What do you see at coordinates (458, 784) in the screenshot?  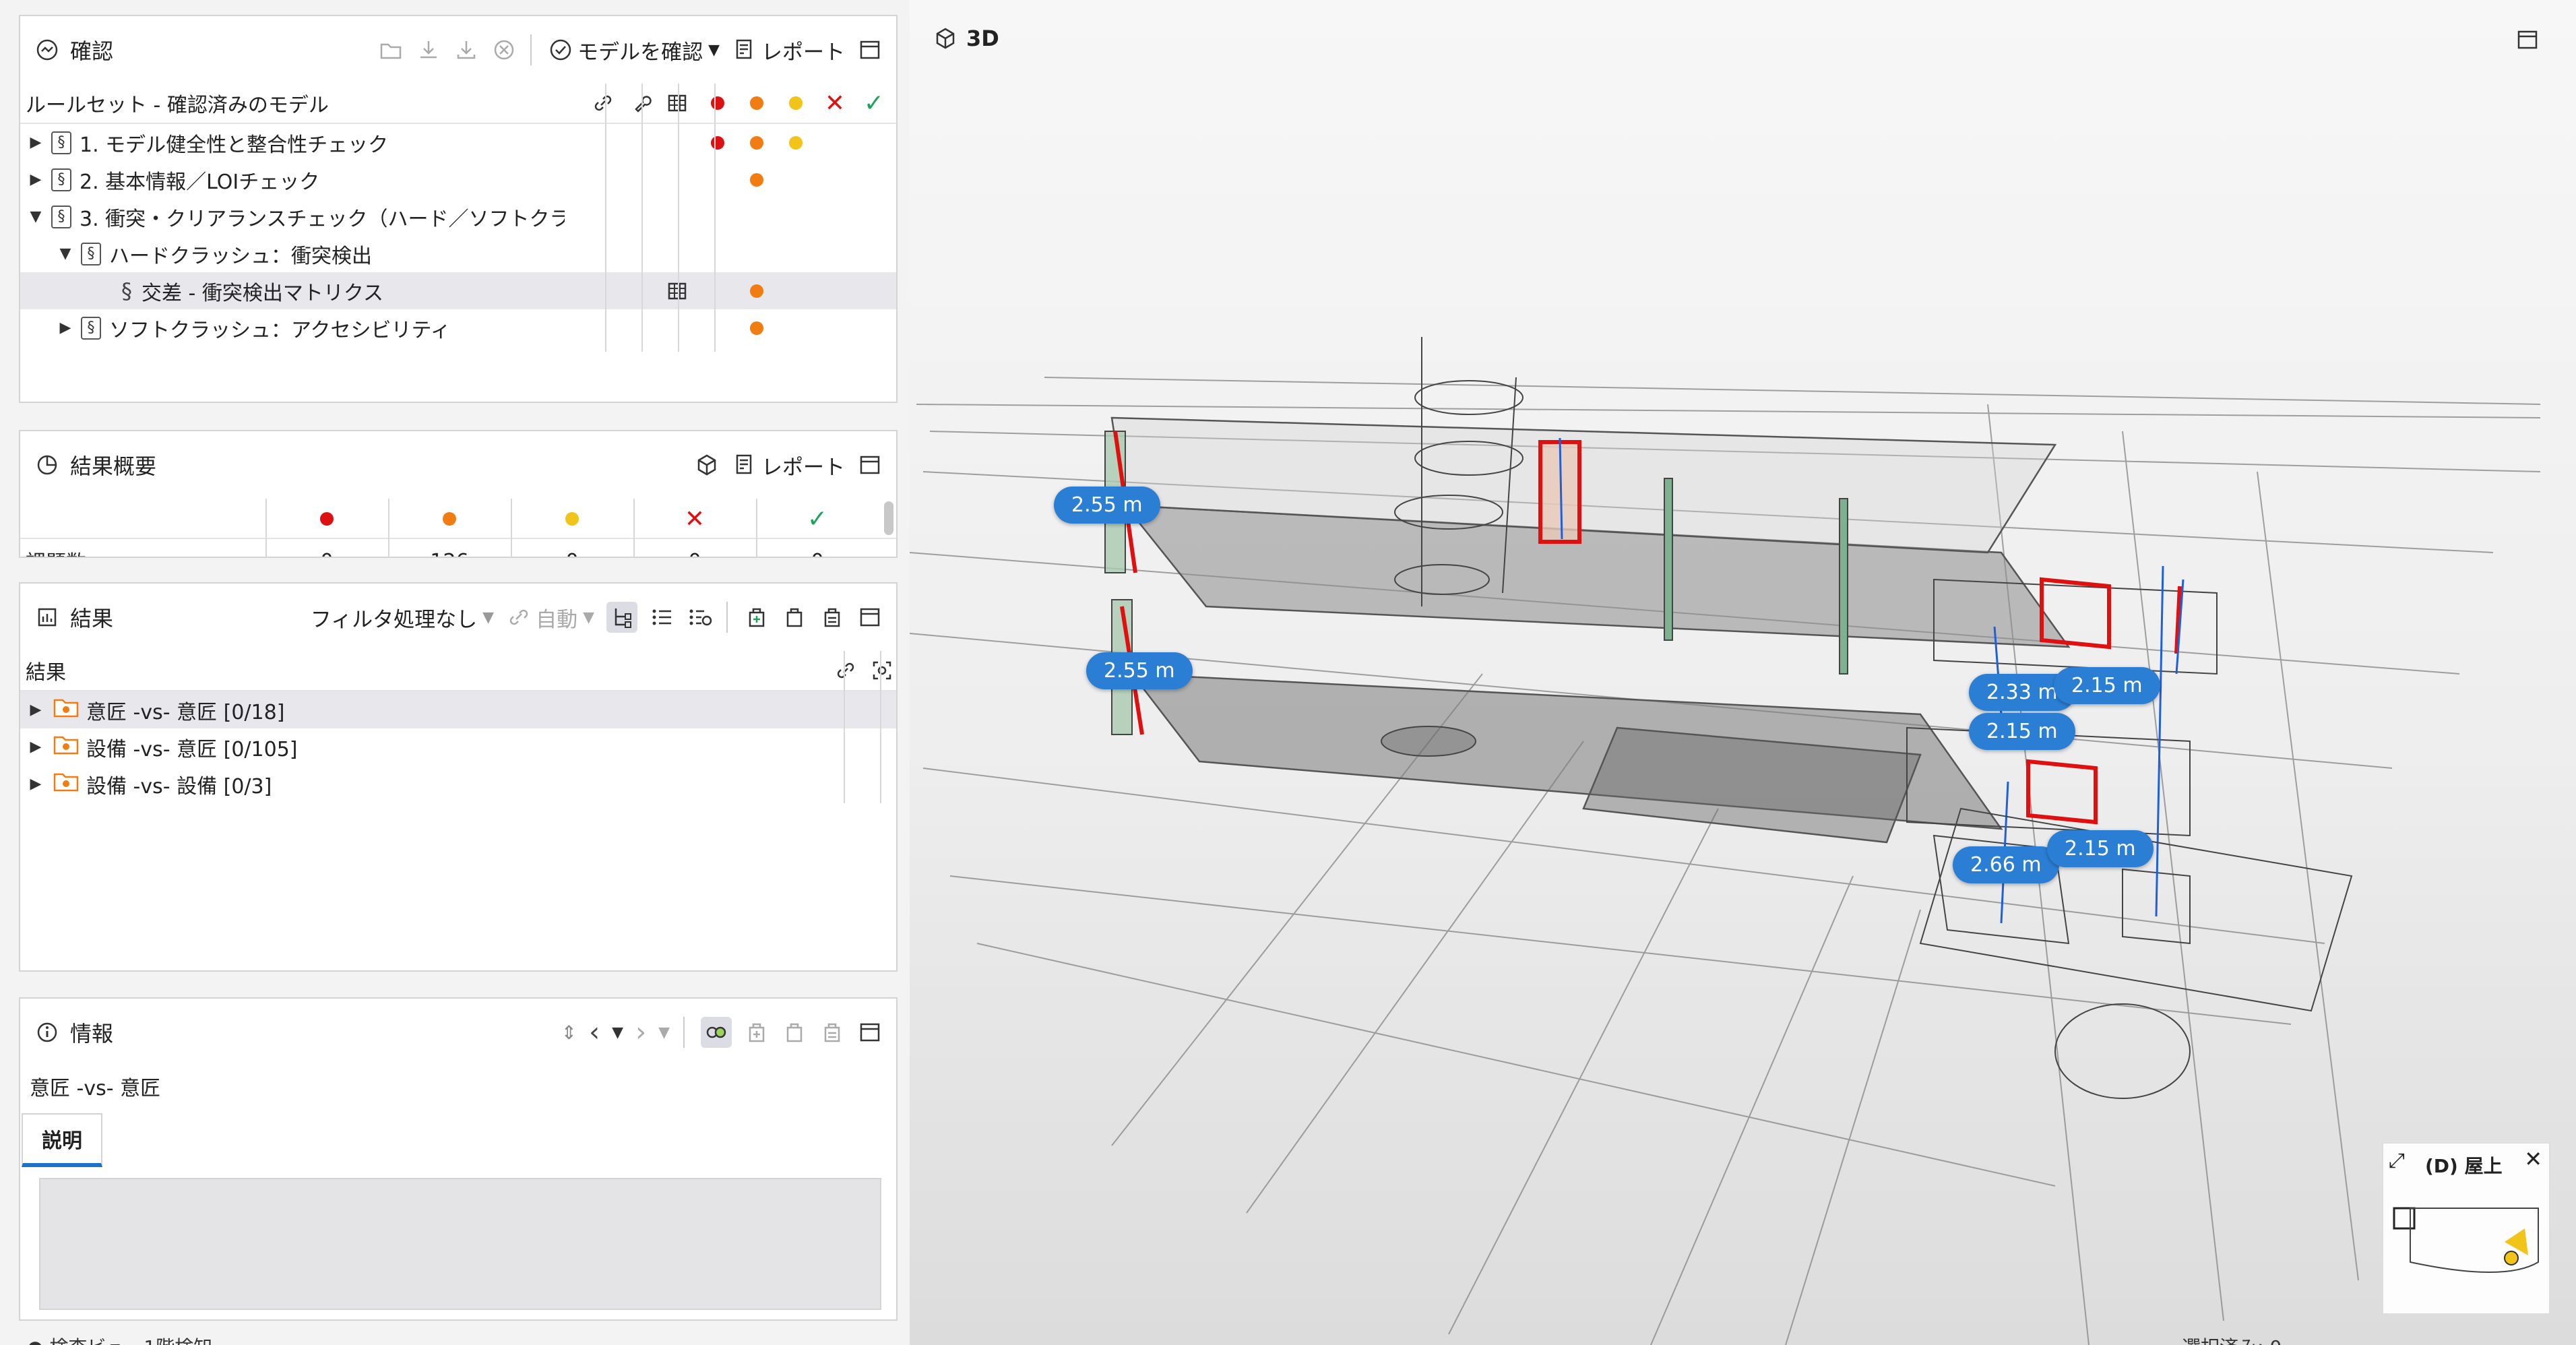 I see `result-row-3: ▶ 設備 -vs- 設備 [0/3]` at bounding box center [458, 784].